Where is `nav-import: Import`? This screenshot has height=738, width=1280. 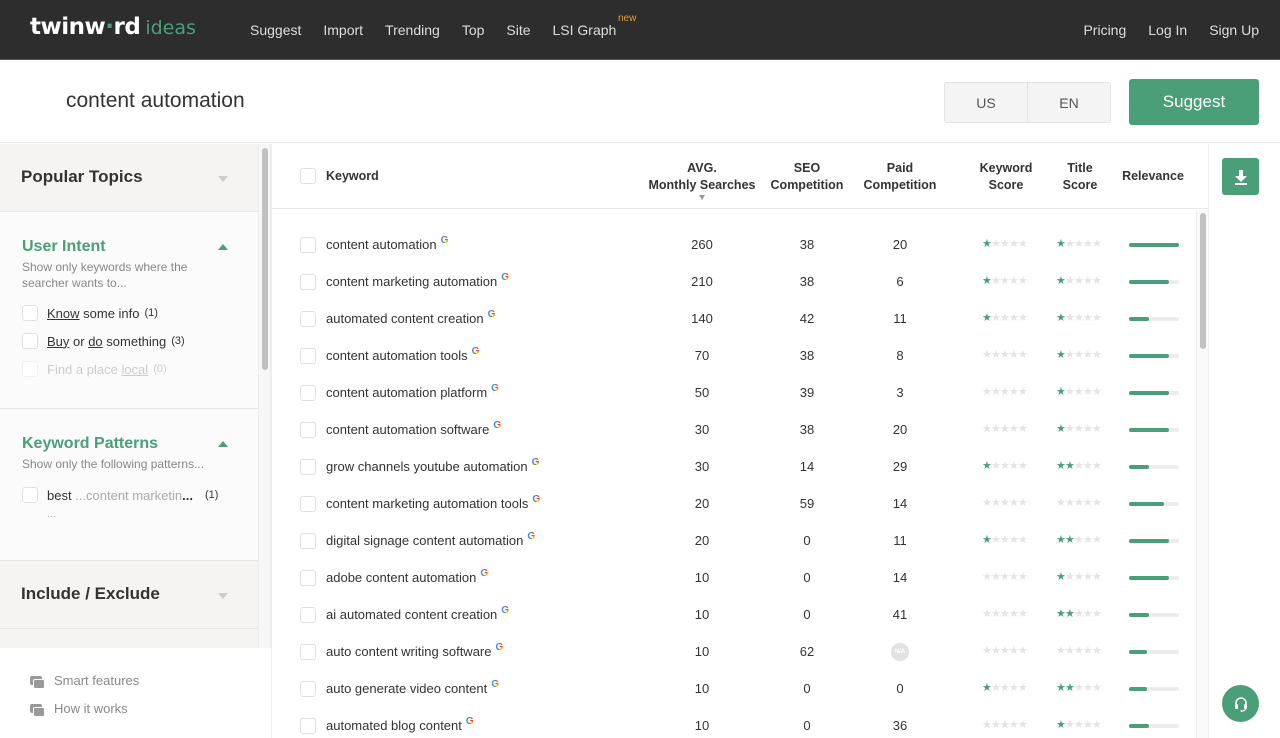 nav-import: Import is located at coordinates (343, 30).